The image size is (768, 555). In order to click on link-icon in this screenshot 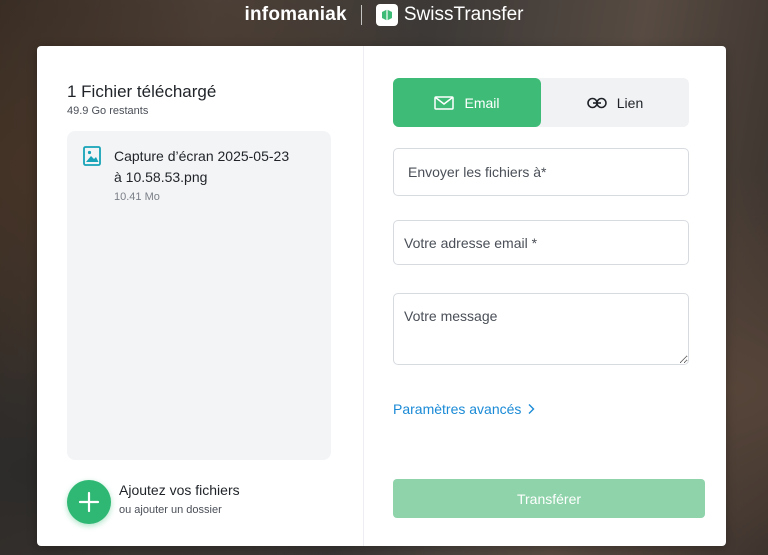, I will do `click(596, 102)`.